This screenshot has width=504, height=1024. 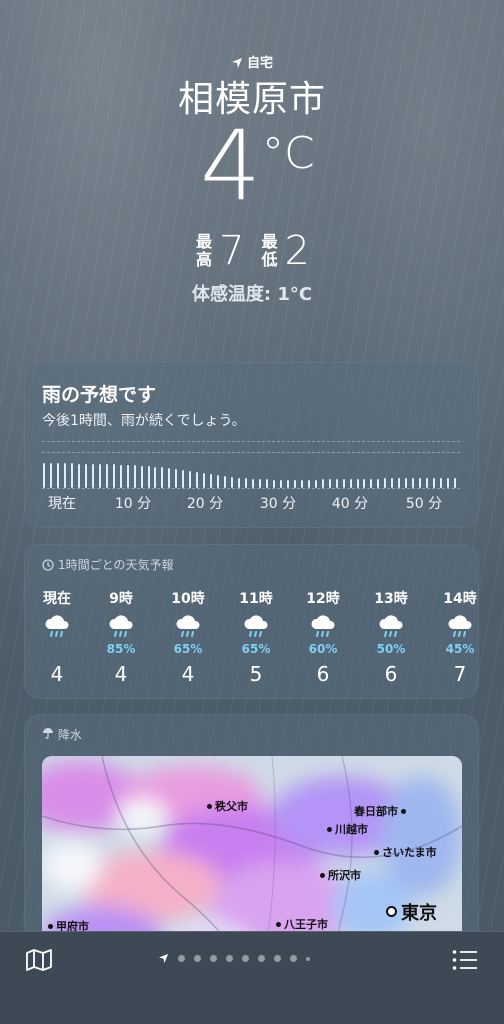 What do you see at coordinates (257, 251) in the screenshot?
I see `high-low: 最高 7 最低 2` at bounding box center [257, 251].